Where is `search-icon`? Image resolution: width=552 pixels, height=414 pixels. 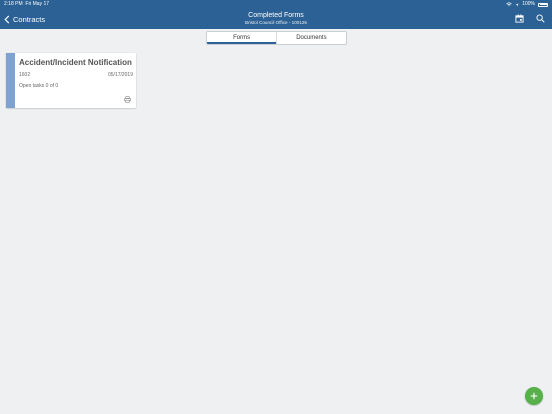 search-icon is located at coordinates (540, 18).